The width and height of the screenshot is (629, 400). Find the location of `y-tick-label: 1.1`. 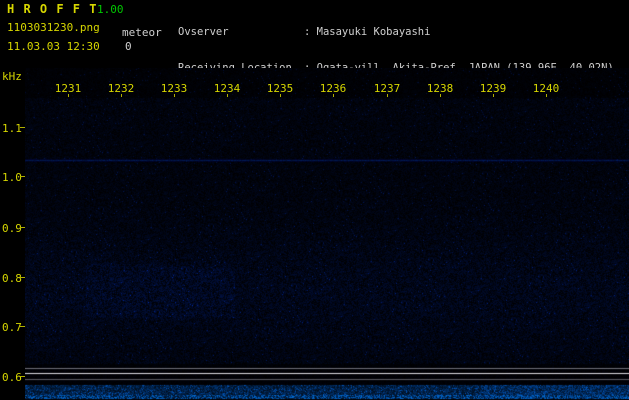

y-tick-label: 1.1 is located at coordinates (12, 128).